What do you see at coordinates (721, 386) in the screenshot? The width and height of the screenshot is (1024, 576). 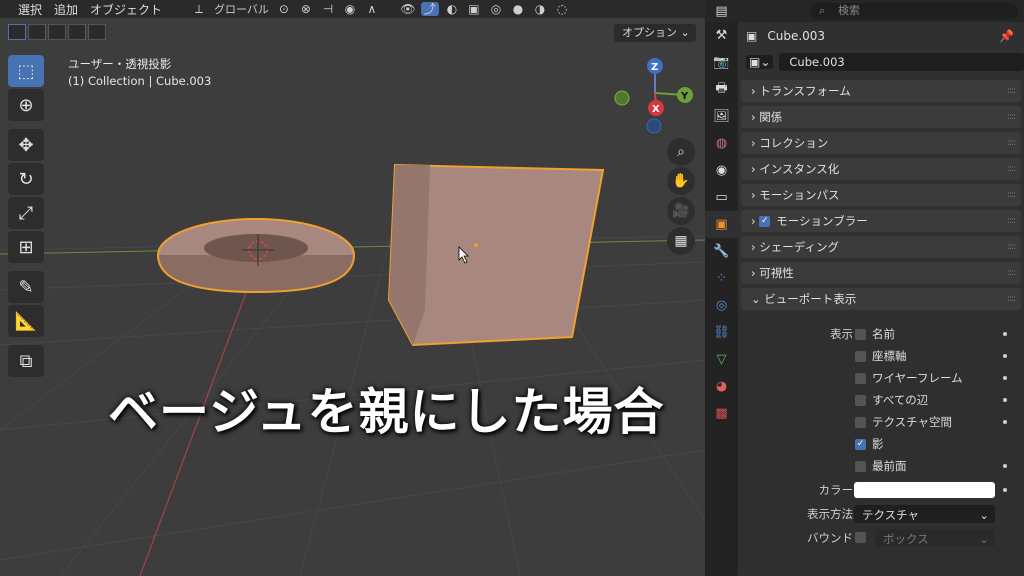 I see `material-tab-icon: ◕` at bounding box center [721, 386].